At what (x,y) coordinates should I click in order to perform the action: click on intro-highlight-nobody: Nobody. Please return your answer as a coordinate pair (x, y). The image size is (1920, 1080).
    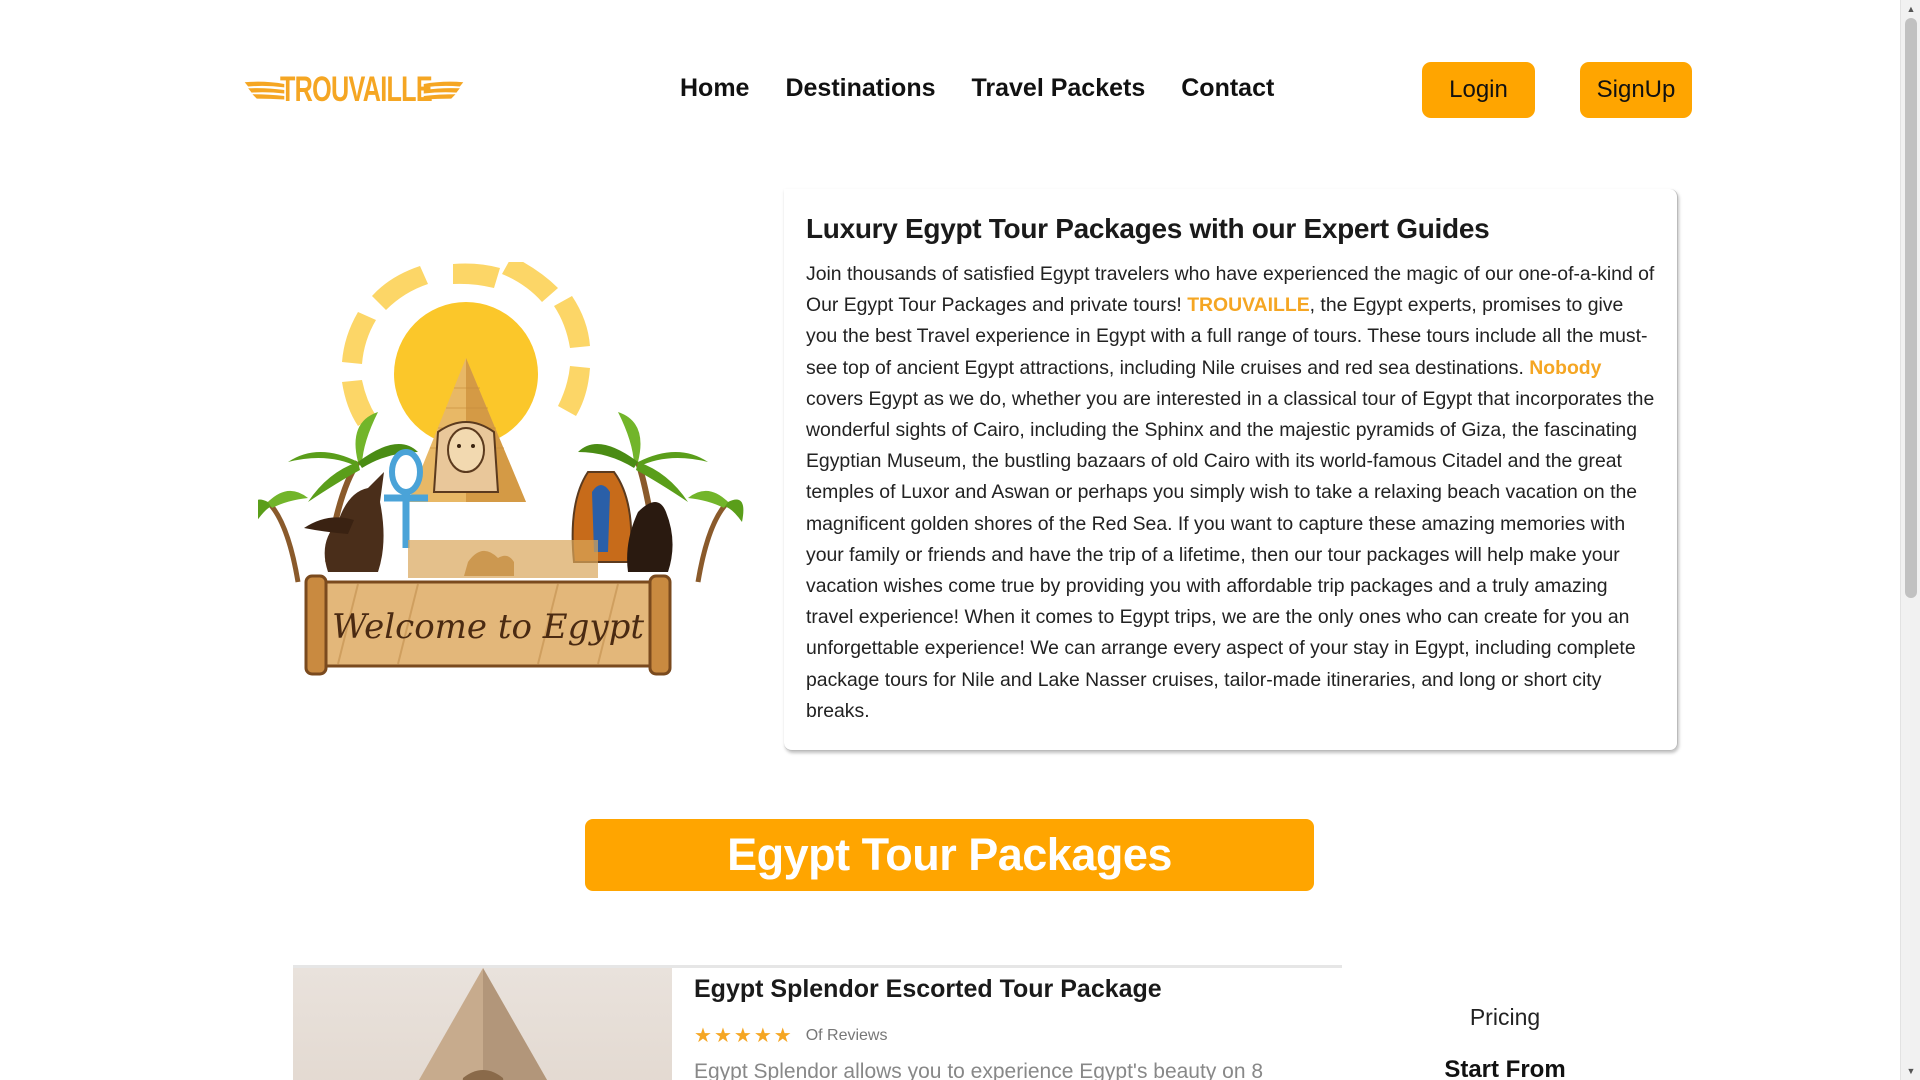
    Looking at the image, I should click on (1565, 367).